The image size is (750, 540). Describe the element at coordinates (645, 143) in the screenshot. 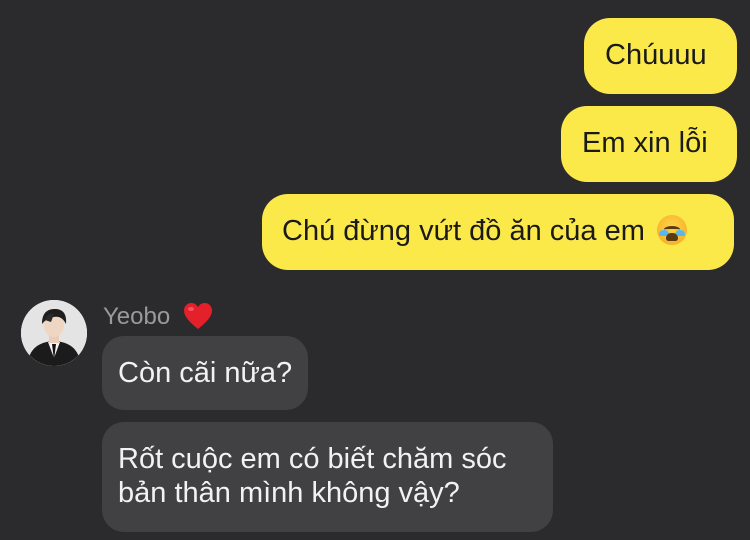

I see `message-text: Em xin lỗi` at that location.